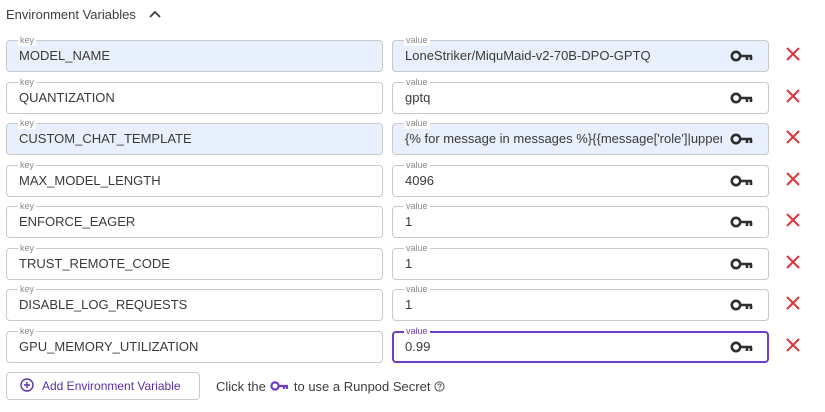 The image size is (825, 412). I want to click on env-var-row: key GPU_MEMORY_UTILIZATION value 0.99, so click(411, 345).